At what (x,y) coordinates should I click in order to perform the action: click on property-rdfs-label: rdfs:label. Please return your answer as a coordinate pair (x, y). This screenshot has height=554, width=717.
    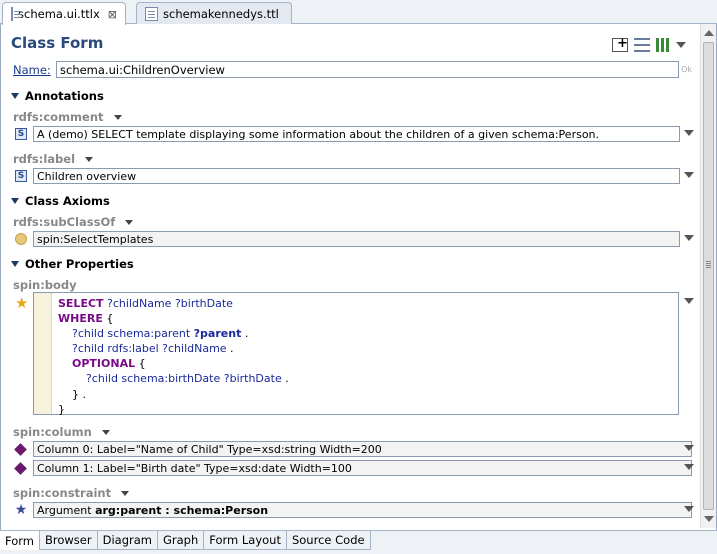
    Looking at the image, I should click on (53, 159).